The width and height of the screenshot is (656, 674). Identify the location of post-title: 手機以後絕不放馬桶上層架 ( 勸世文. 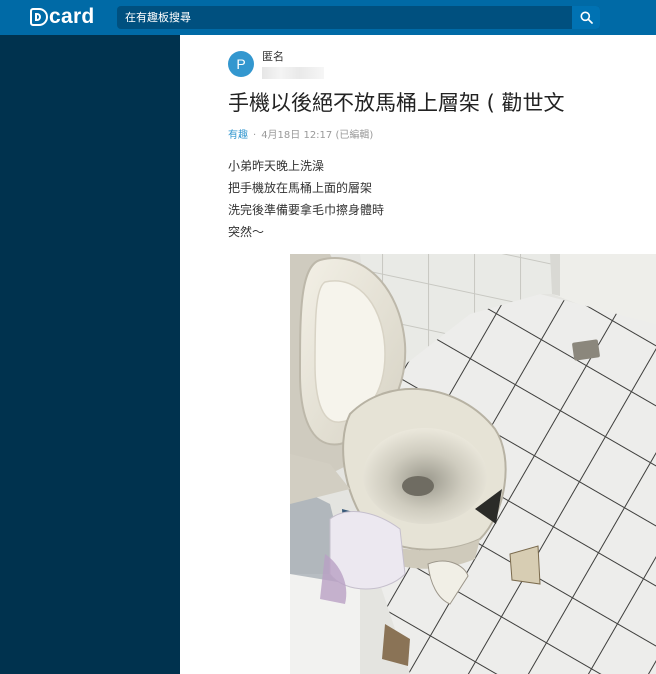
(396, 103).